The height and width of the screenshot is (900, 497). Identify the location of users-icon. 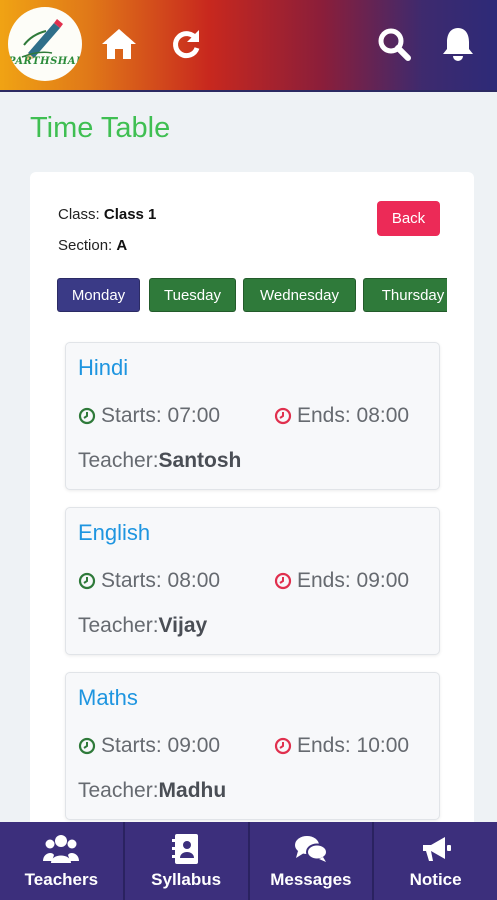
(61, 849).